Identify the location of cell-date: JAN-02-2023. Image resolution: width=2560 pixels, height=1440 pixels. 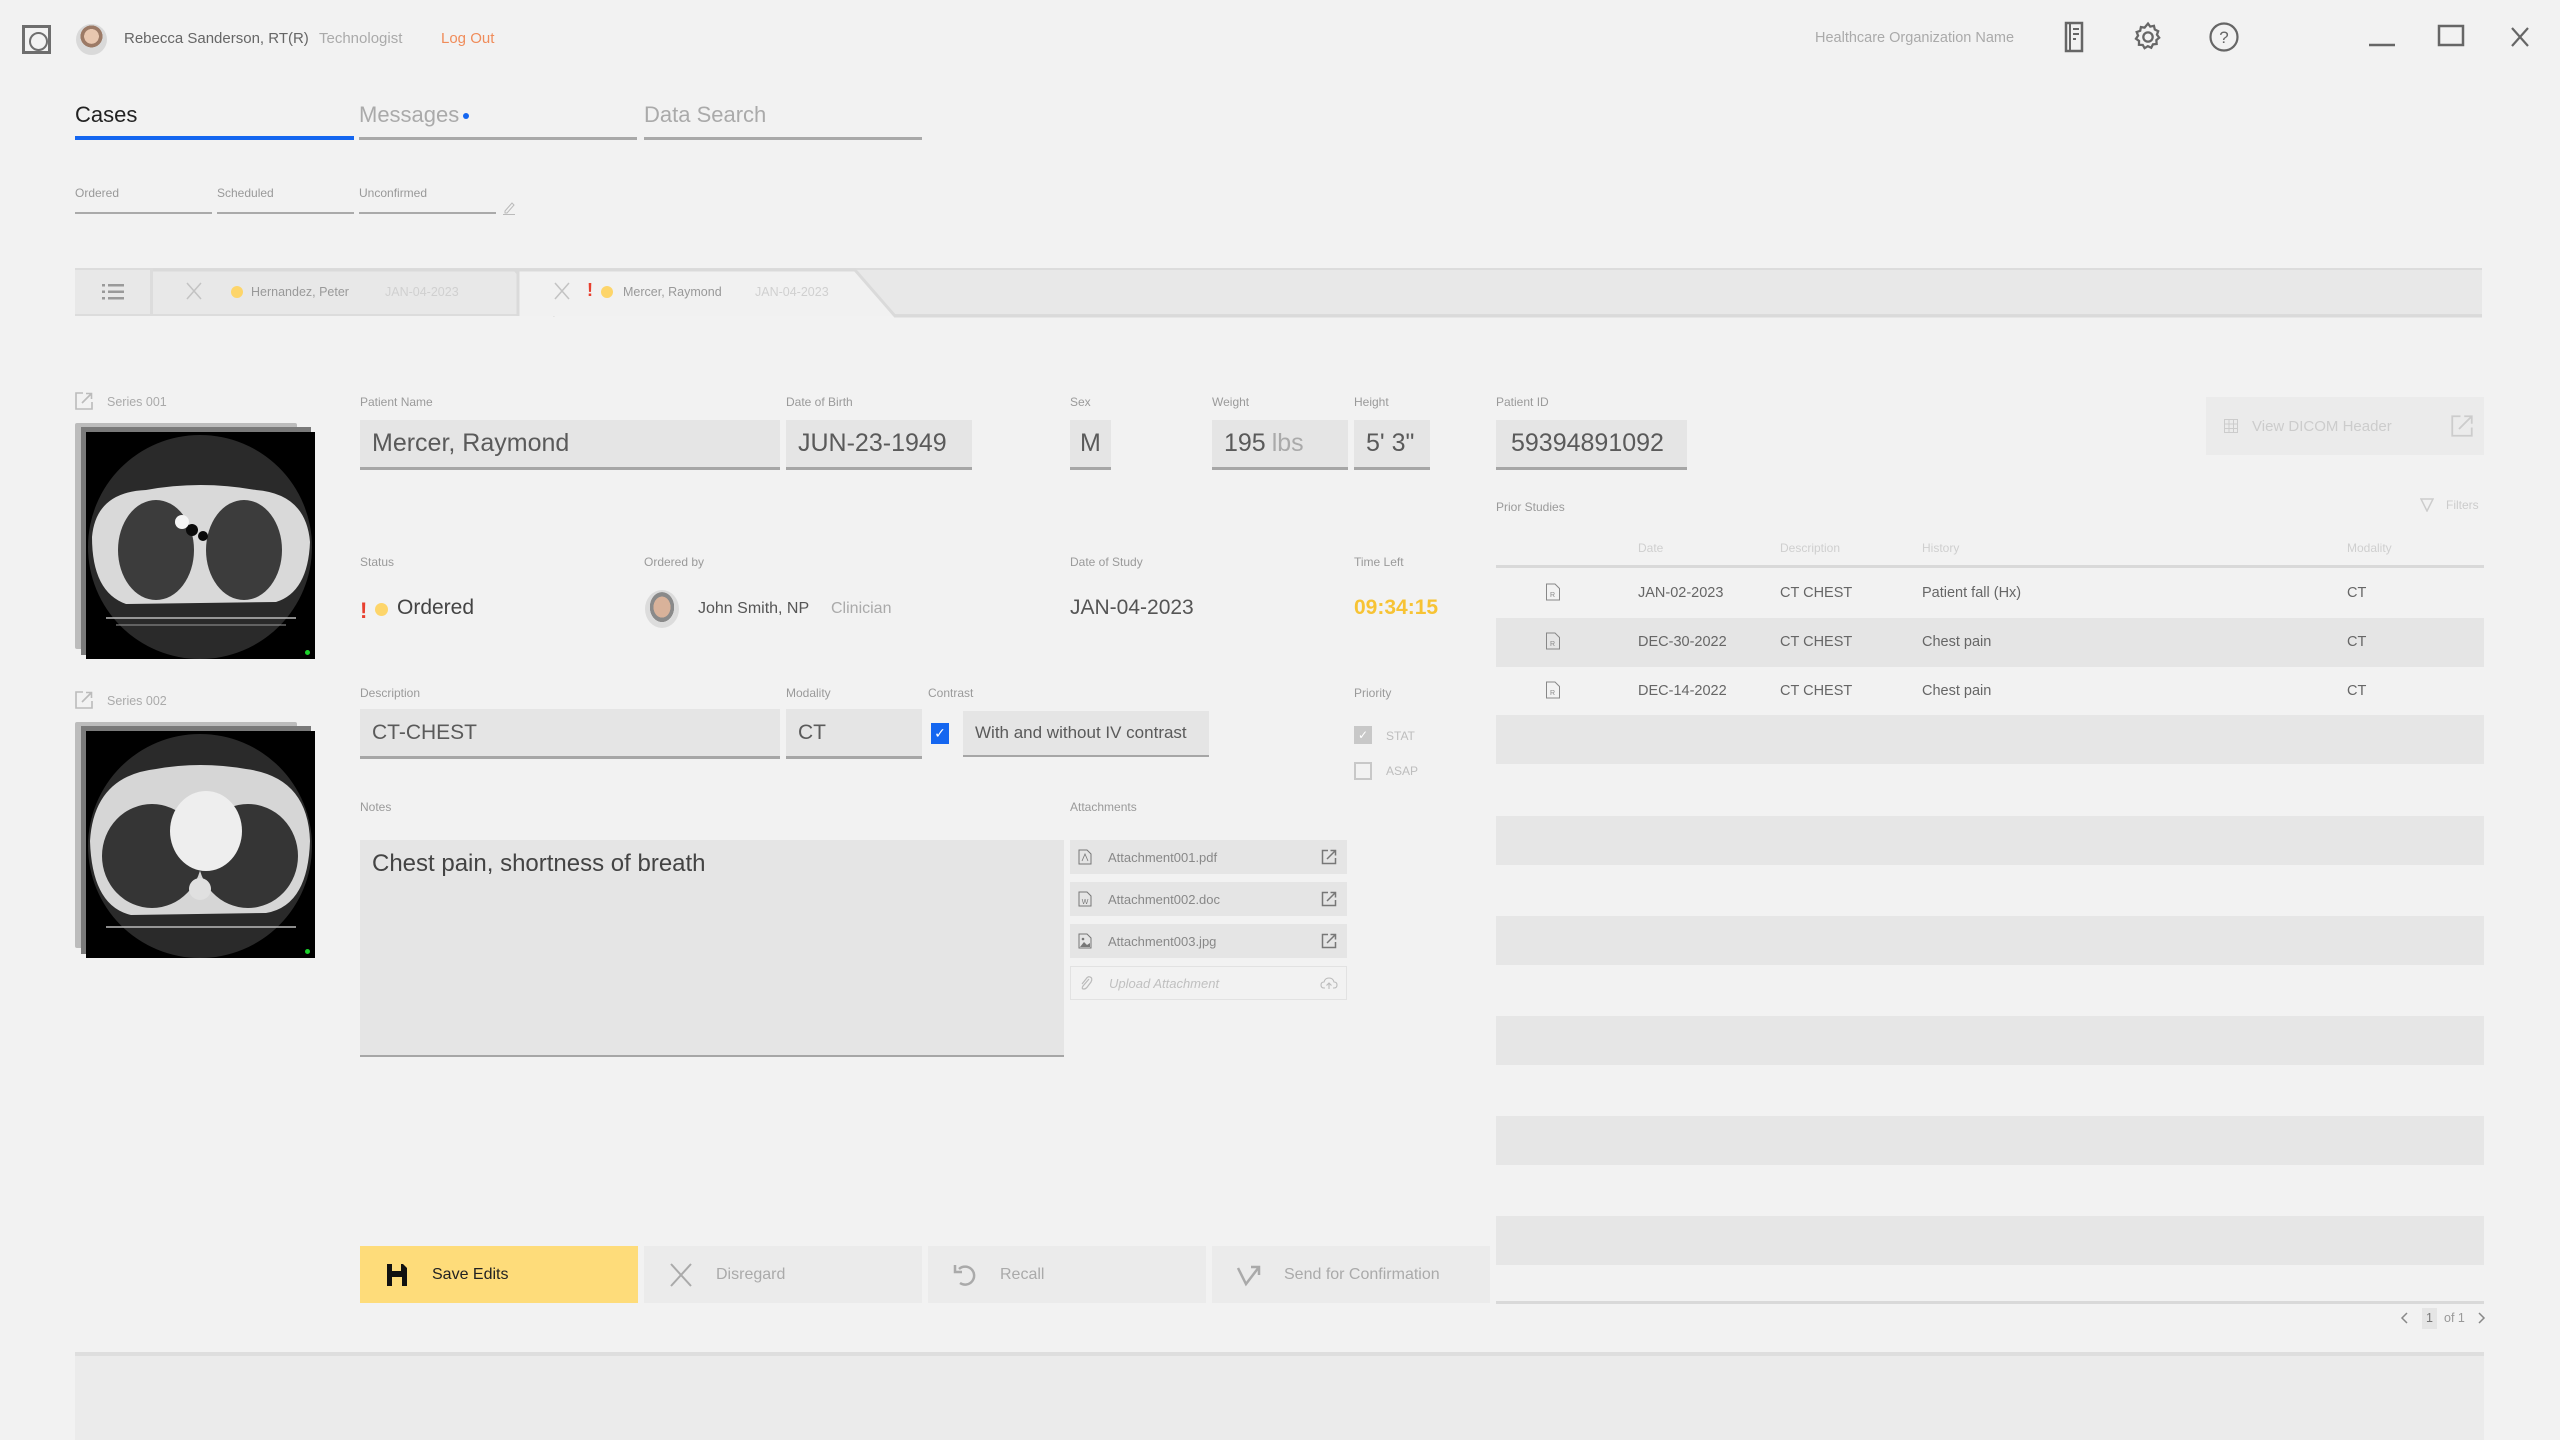
(1681, 593).